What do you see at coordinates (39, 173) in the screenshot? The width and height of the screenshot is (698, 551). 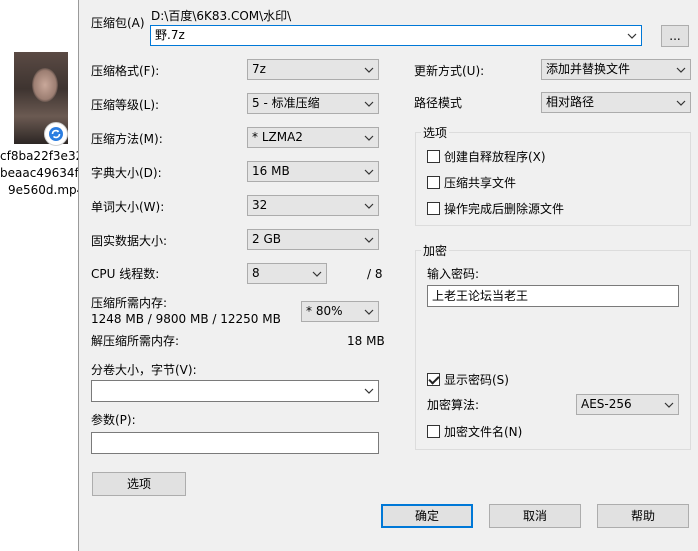 I see `file-name-line-2: beaac49634ff` at bounding box center [39, 173].